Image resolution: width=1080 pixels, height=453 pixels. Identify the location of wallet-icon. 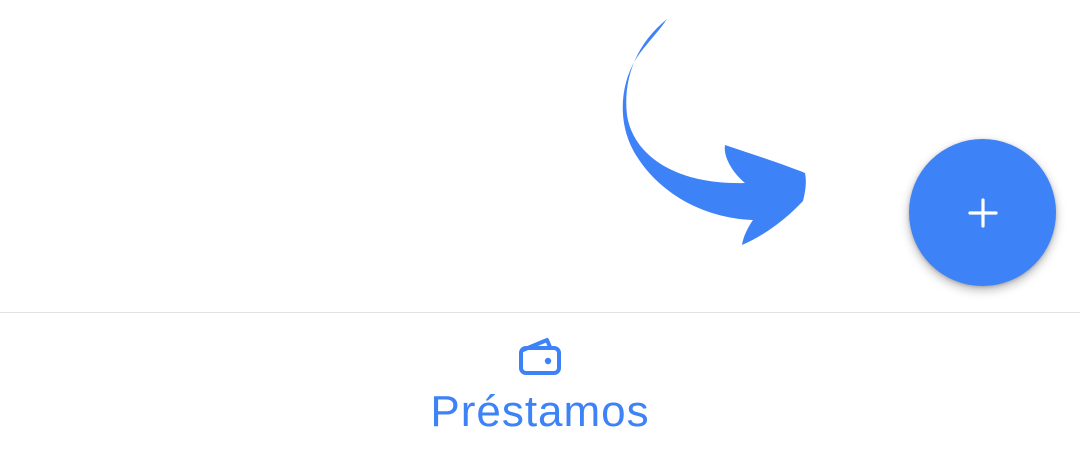
(540, 356).